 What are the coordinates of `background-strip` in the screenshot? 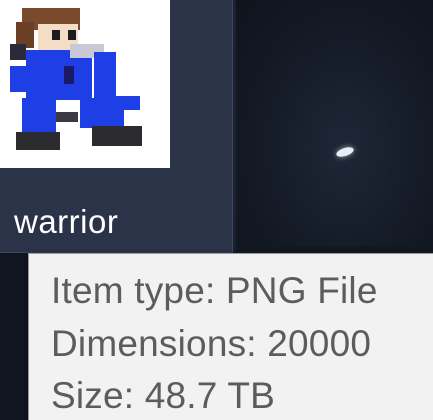 It's located at (14, 336).